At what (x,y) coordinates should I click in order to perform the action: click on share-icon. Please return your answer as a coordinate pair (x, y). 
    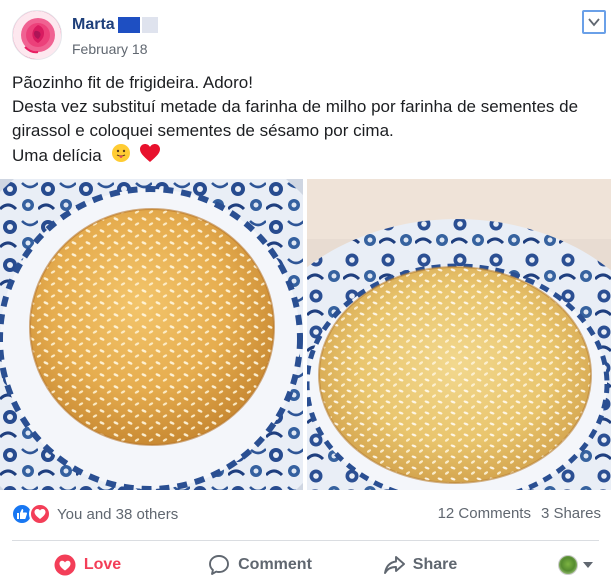
    Looking at the image, I should click on (394, 565).